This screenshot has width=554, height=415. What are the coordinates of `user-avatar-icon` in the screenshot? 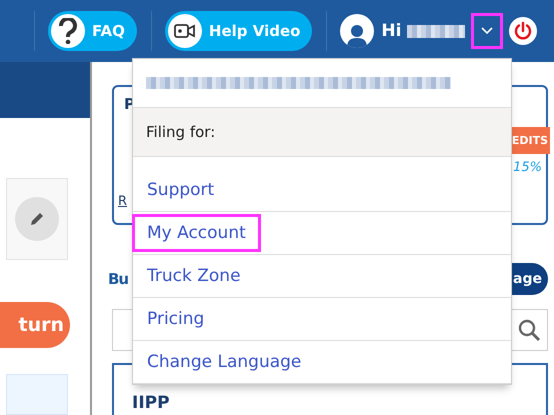 It's located at (357, 31).